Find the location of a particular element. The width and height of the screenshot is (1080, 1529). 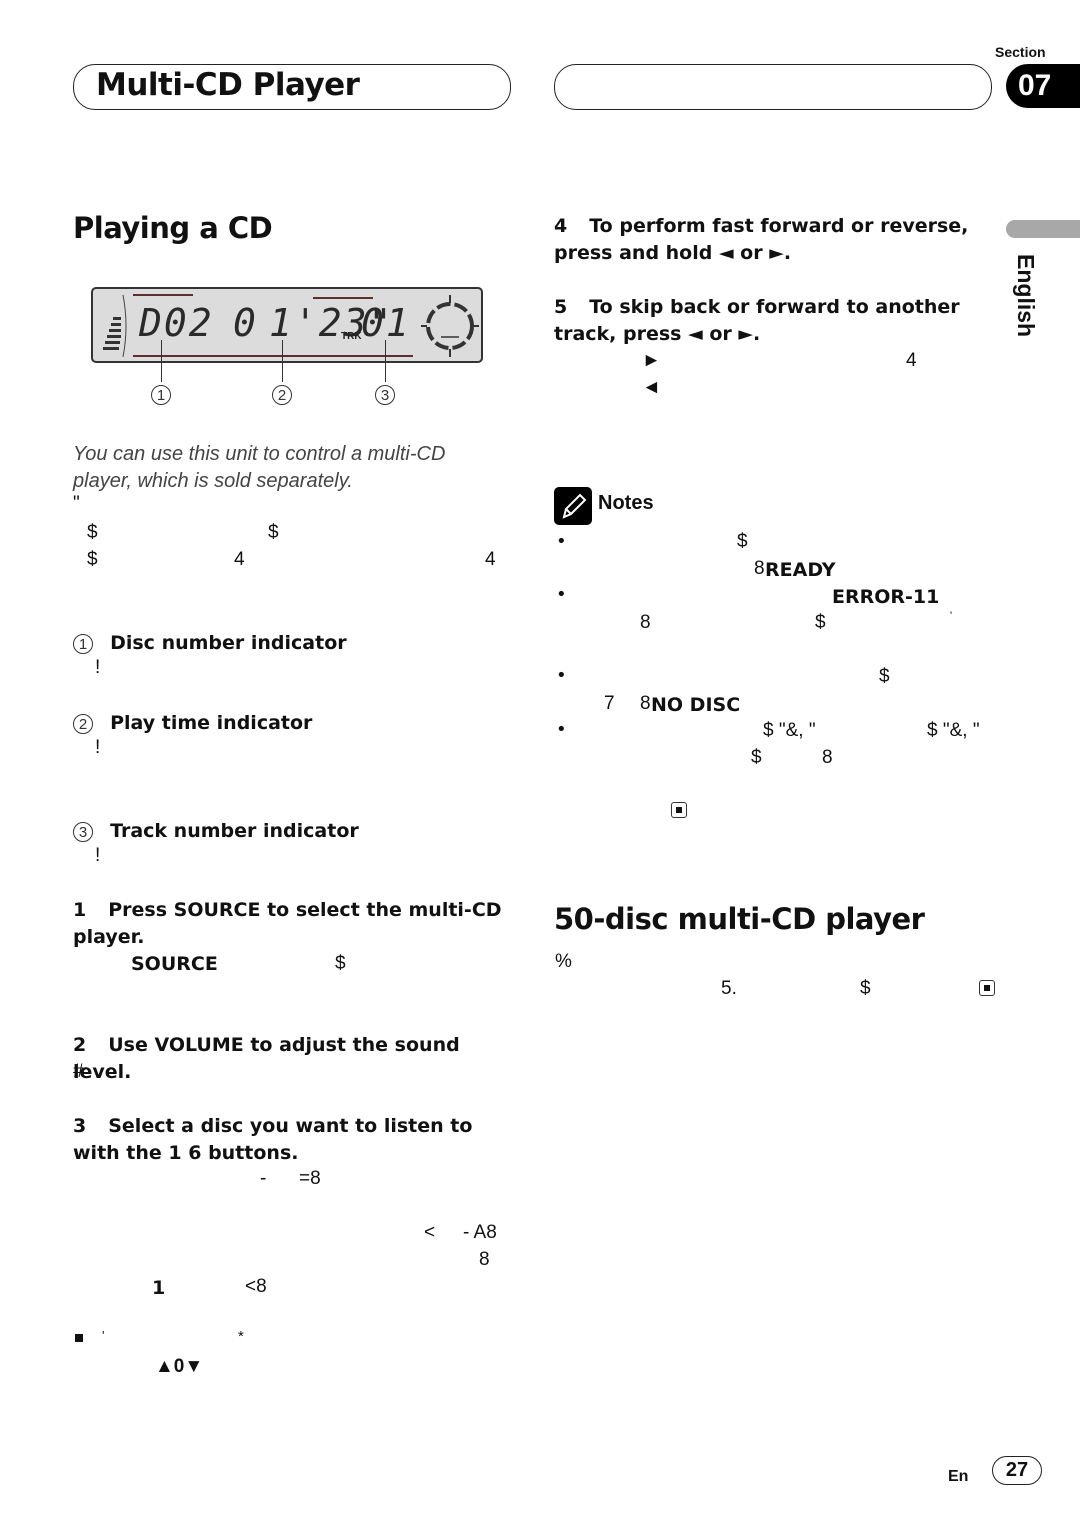

lcd-time-minutes: 0 is located at coordinates (245, 323).